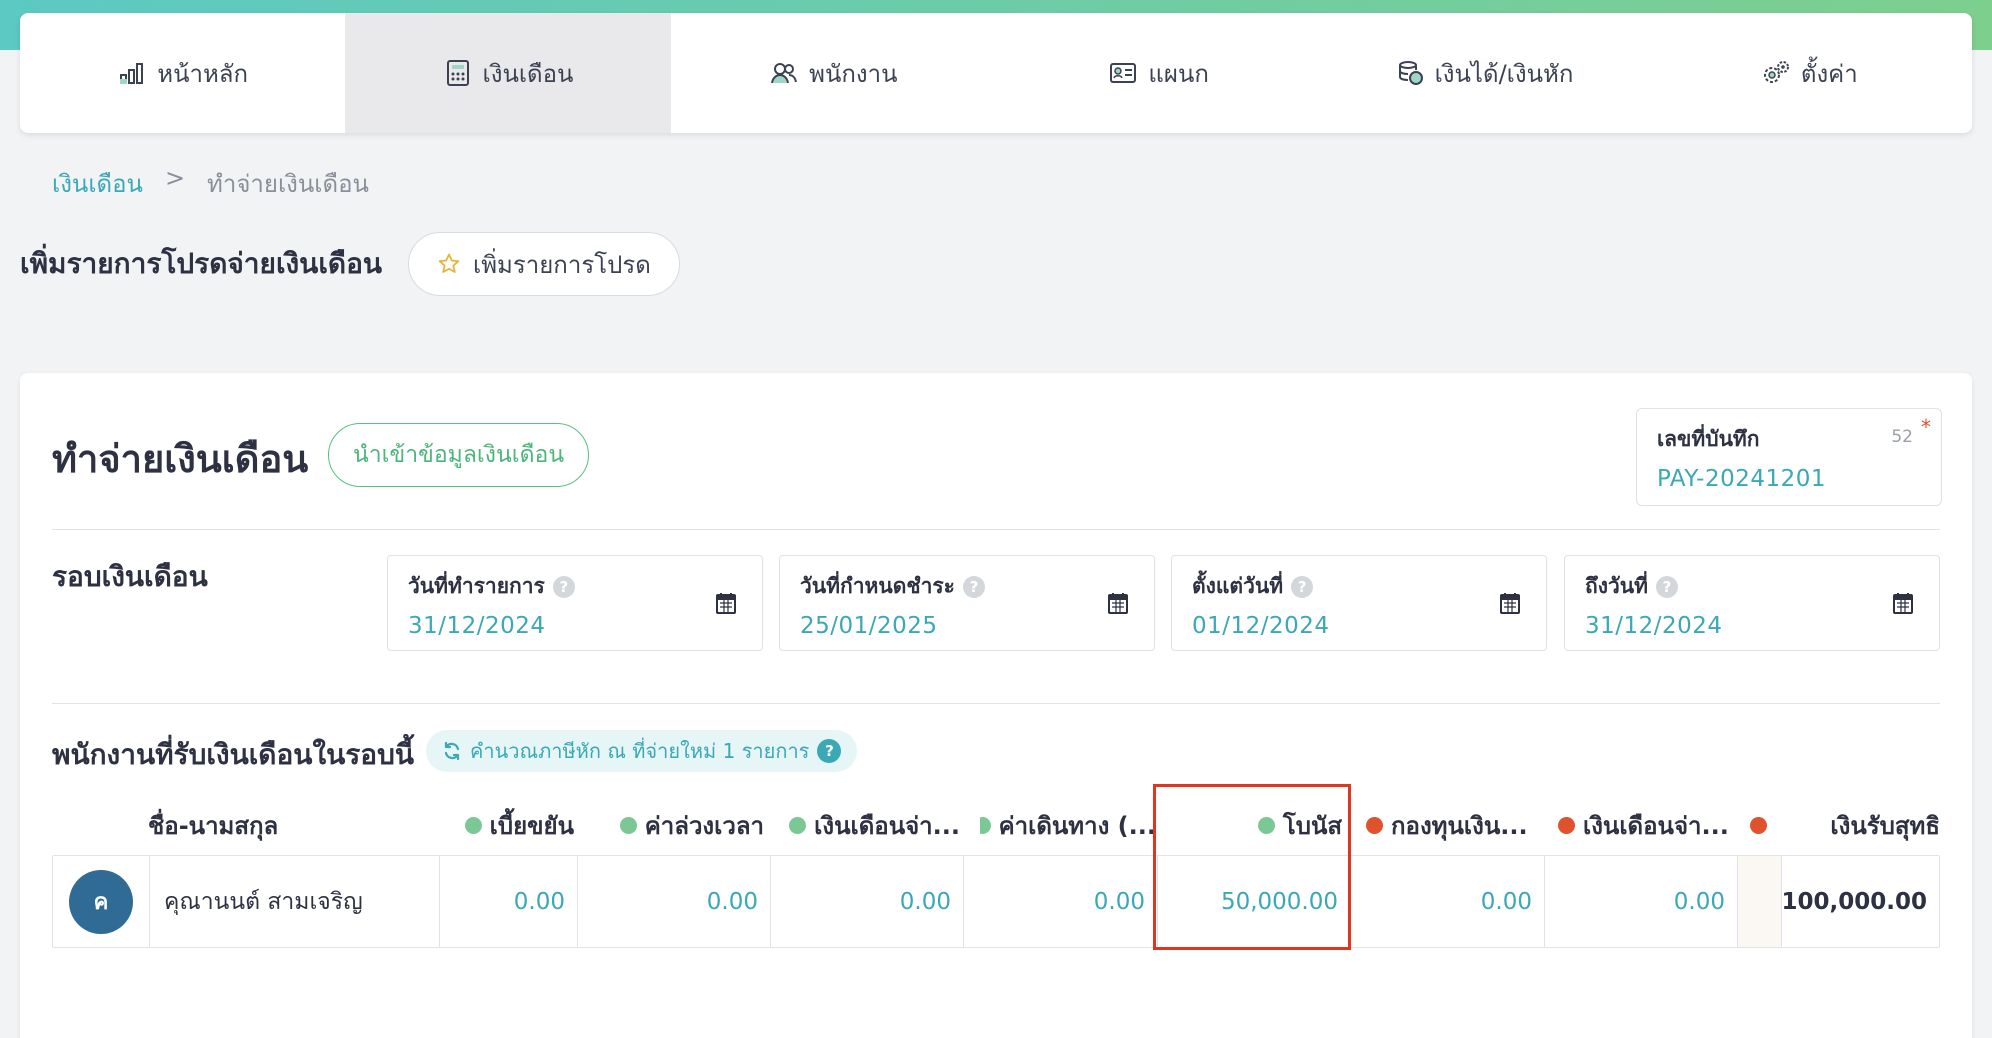  What do you see at coordinates (531, 825) in the screenshot?
I see `column-header-label: เบี้ยขยัน` at bounding box center [531, 825].